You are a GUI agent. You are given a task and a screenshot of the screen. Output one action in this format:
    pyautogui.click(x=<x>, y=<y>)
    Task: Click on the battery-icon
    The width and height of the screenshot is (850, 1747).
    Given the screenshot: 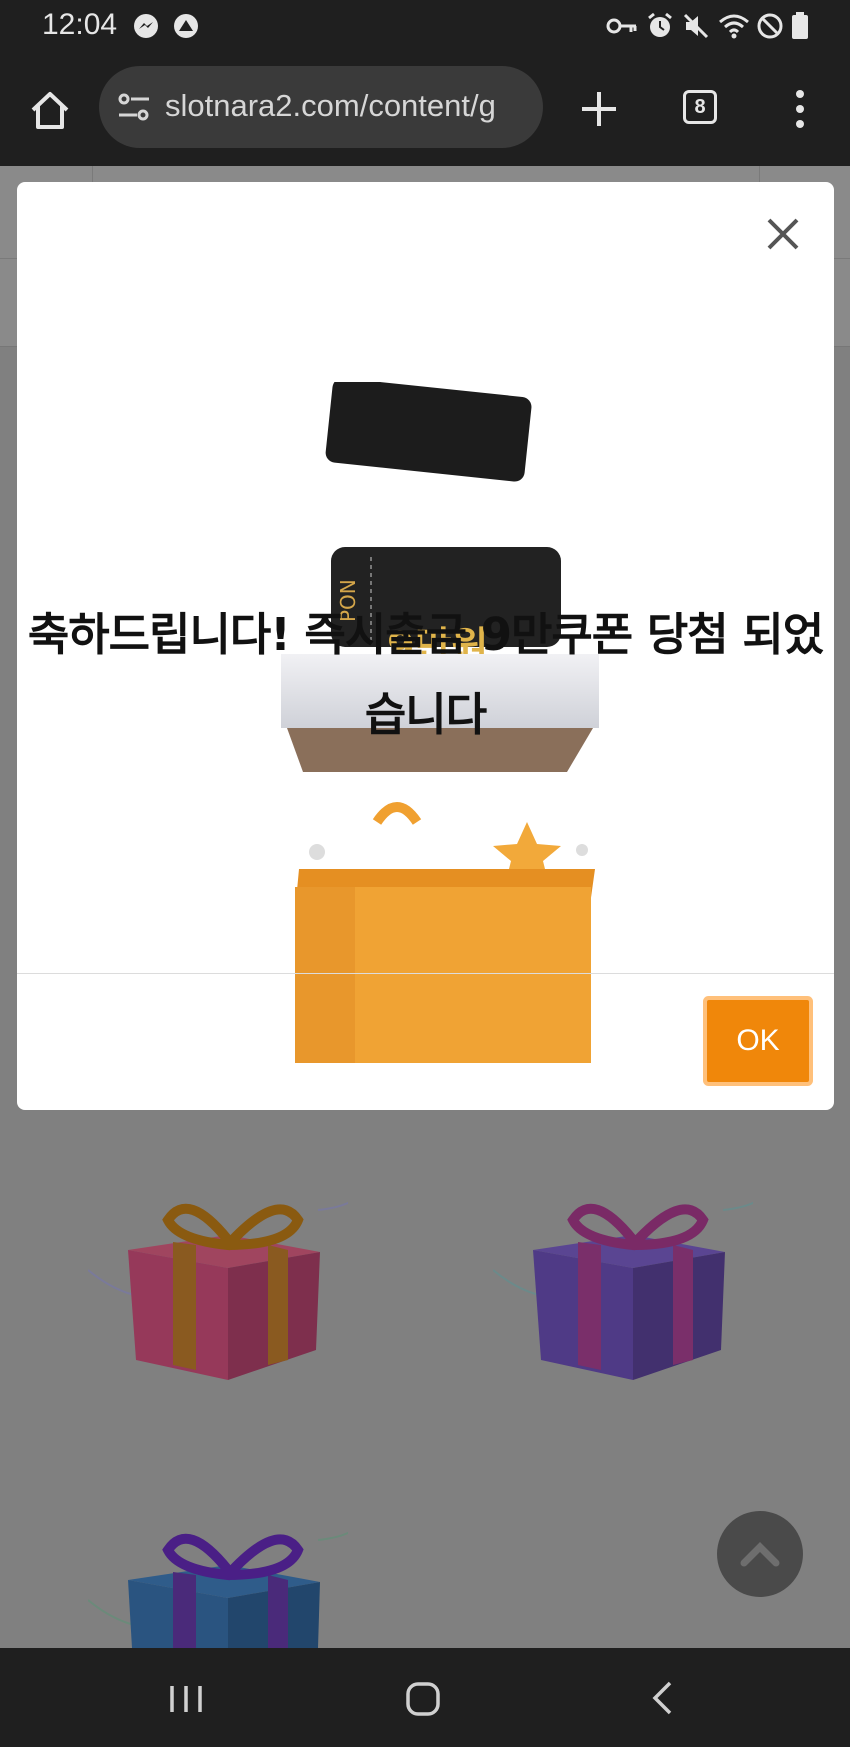 What is the action you would take?
    pyautogui.click(x=800, y=25)
    